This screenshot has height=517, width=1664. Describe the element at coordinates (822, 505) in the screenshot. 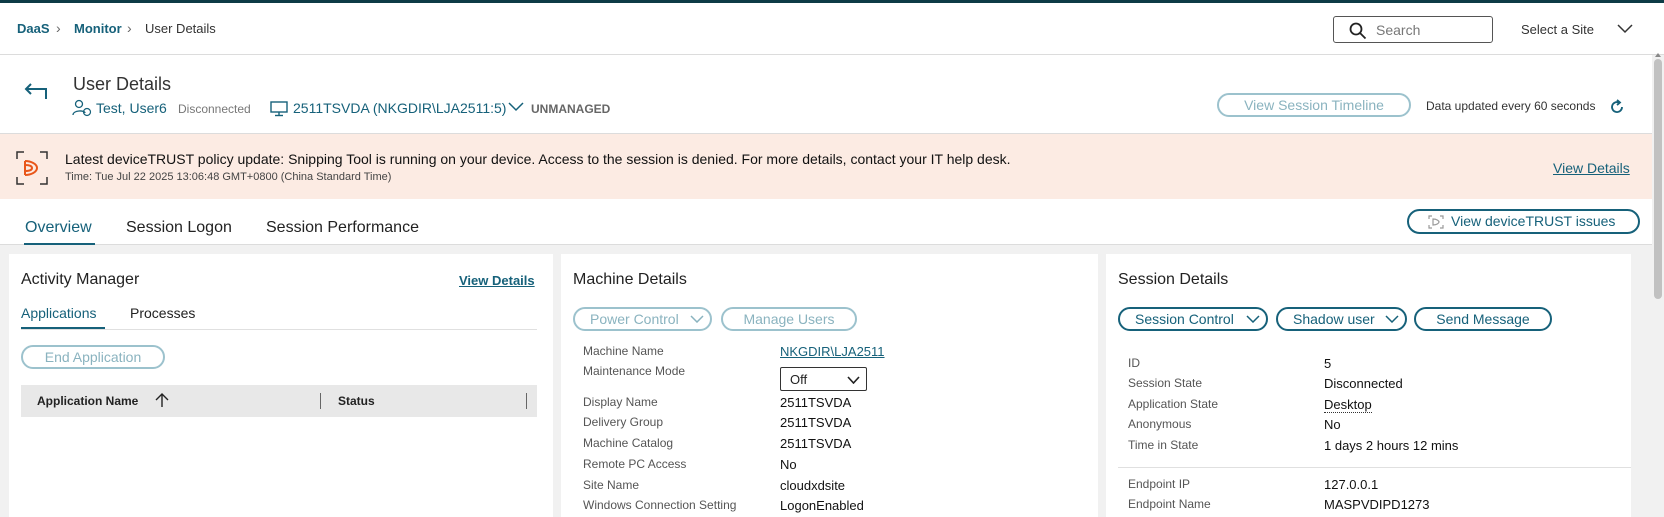

I see `value-windows-connection-setting: LogonEnabled` at that location.